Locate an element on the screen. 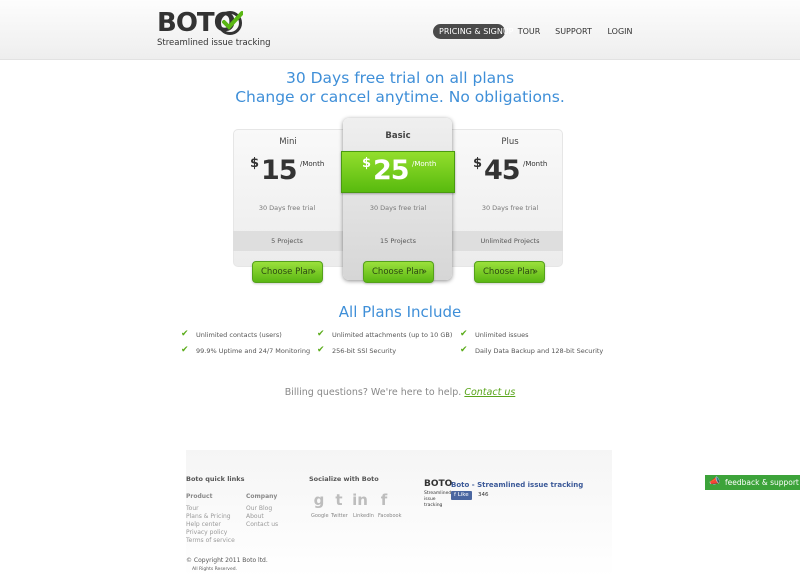 The width and height of the screenshot is (800, 584). product-title: Product is located at coordinates (199, 496).